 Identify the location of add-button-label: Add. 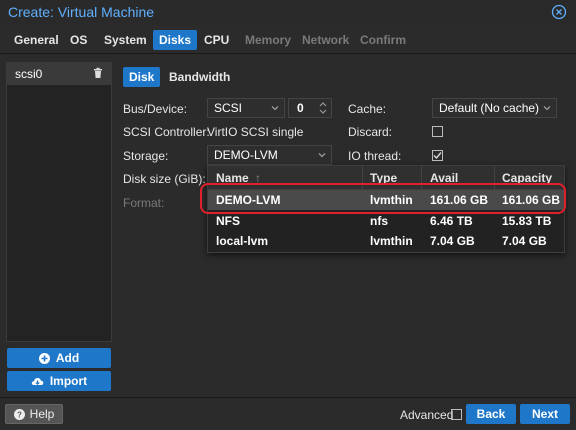
(67, 358).